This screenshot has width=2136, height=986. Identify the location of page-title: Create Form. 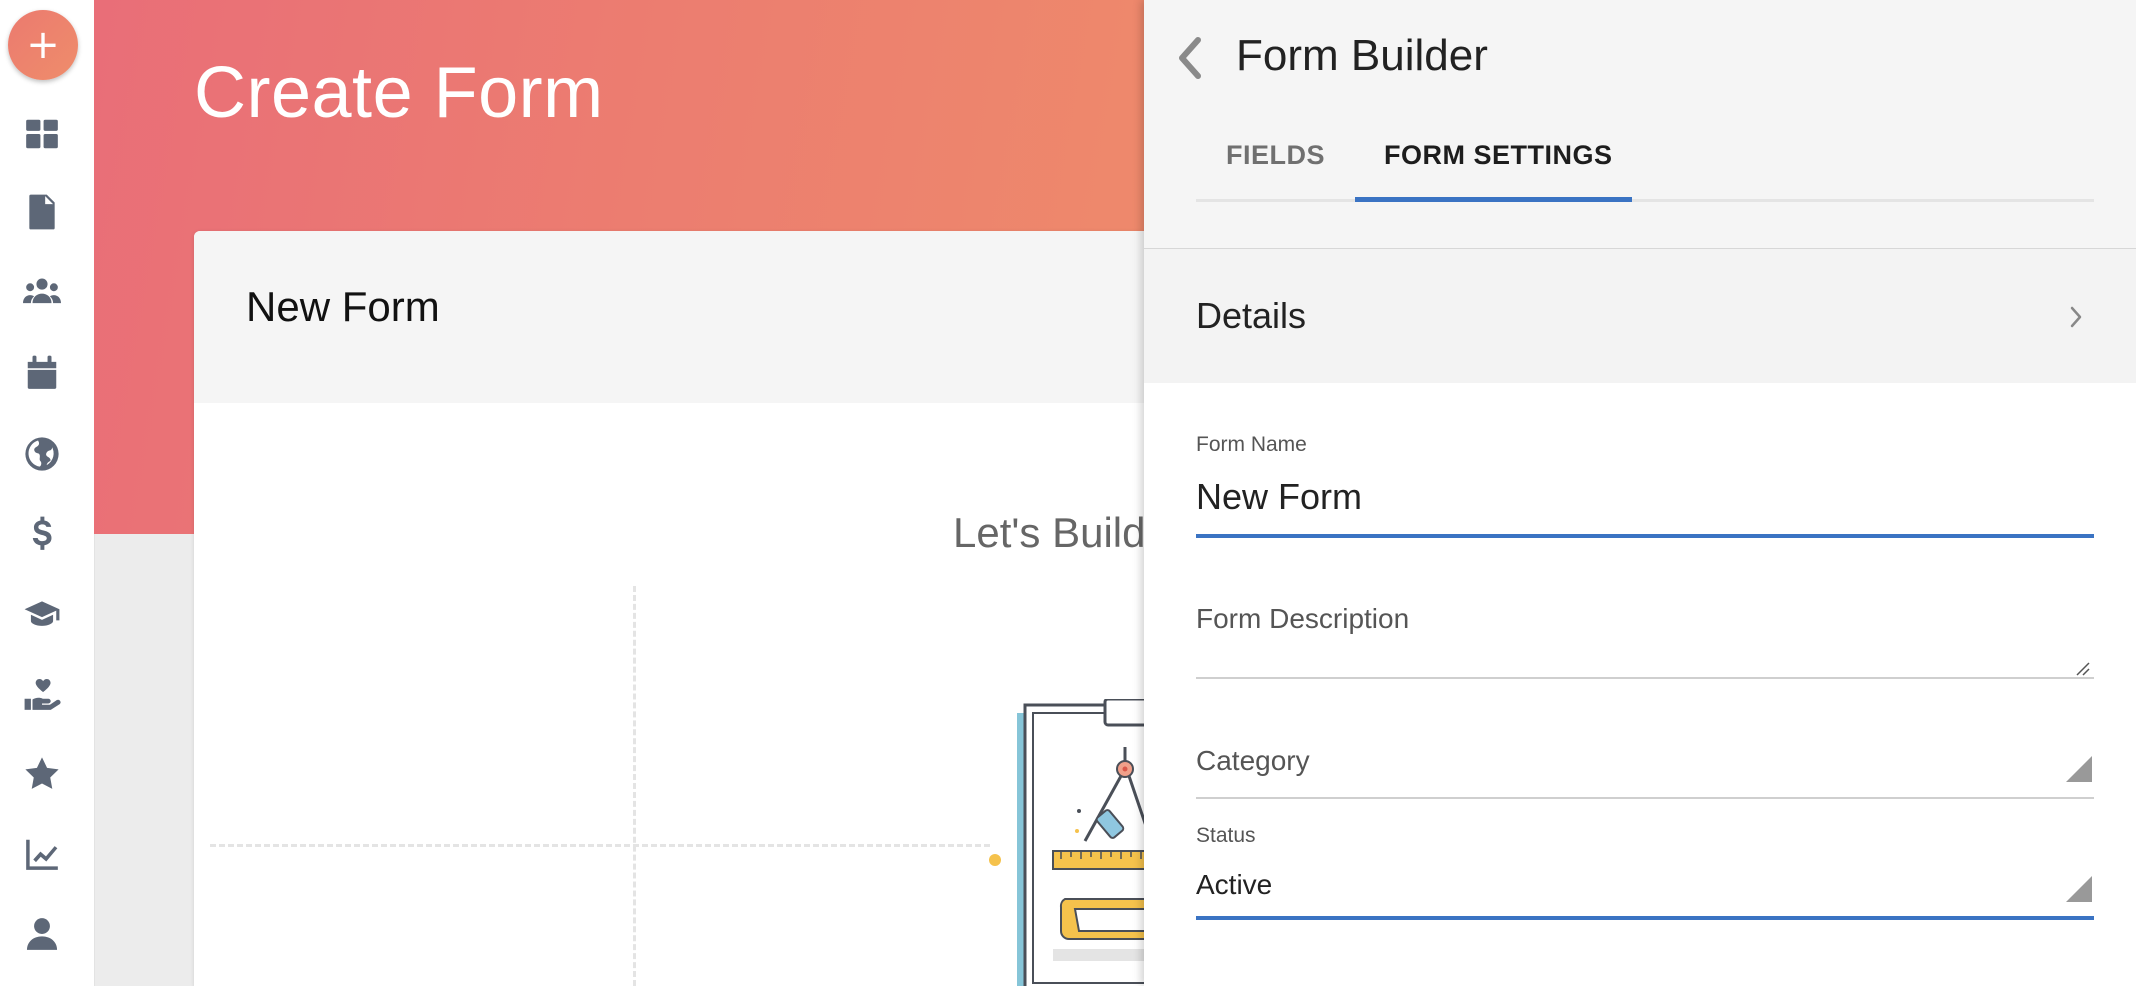
(399, 93).